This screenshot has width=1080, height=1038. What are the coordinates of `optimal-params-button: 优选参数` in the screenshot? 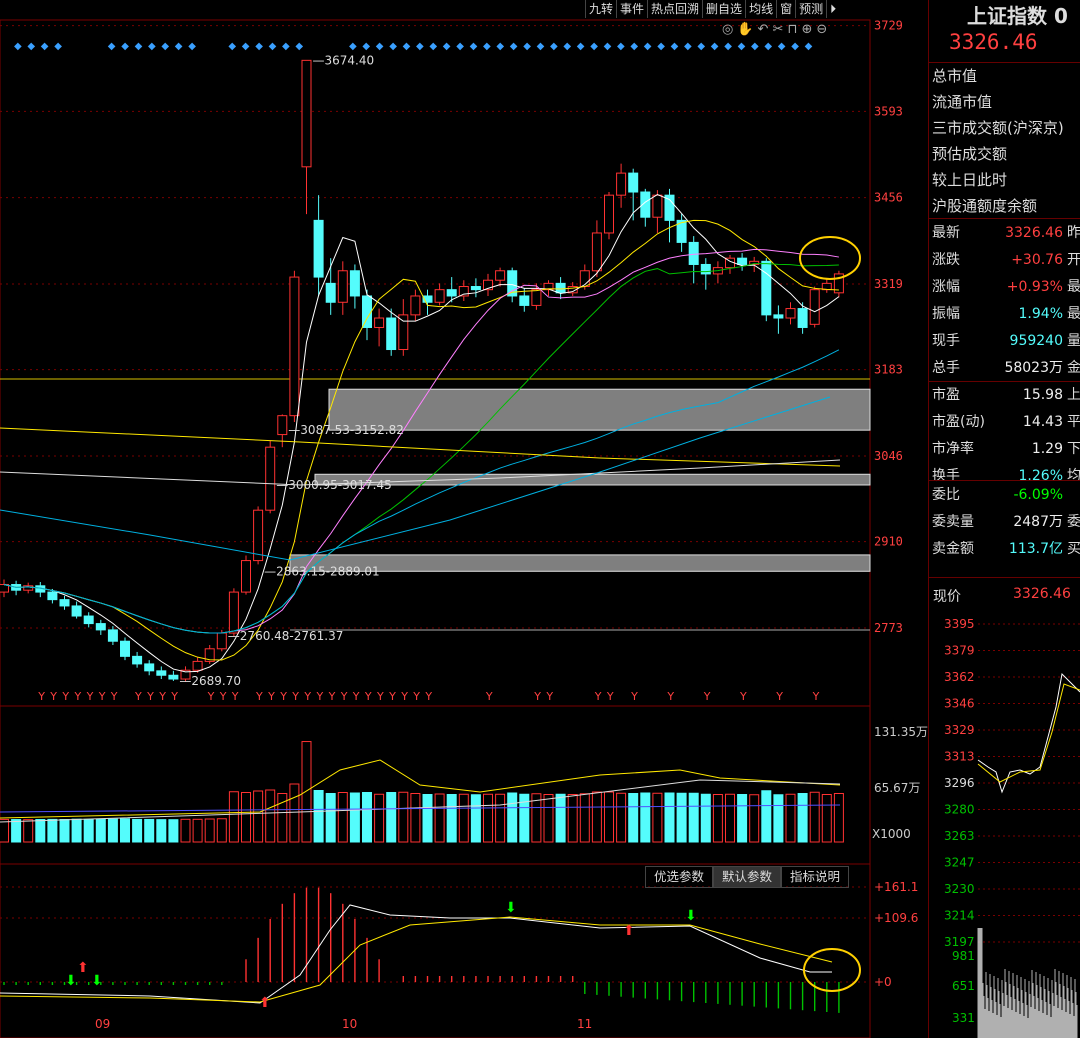 It's located at (679, 877).